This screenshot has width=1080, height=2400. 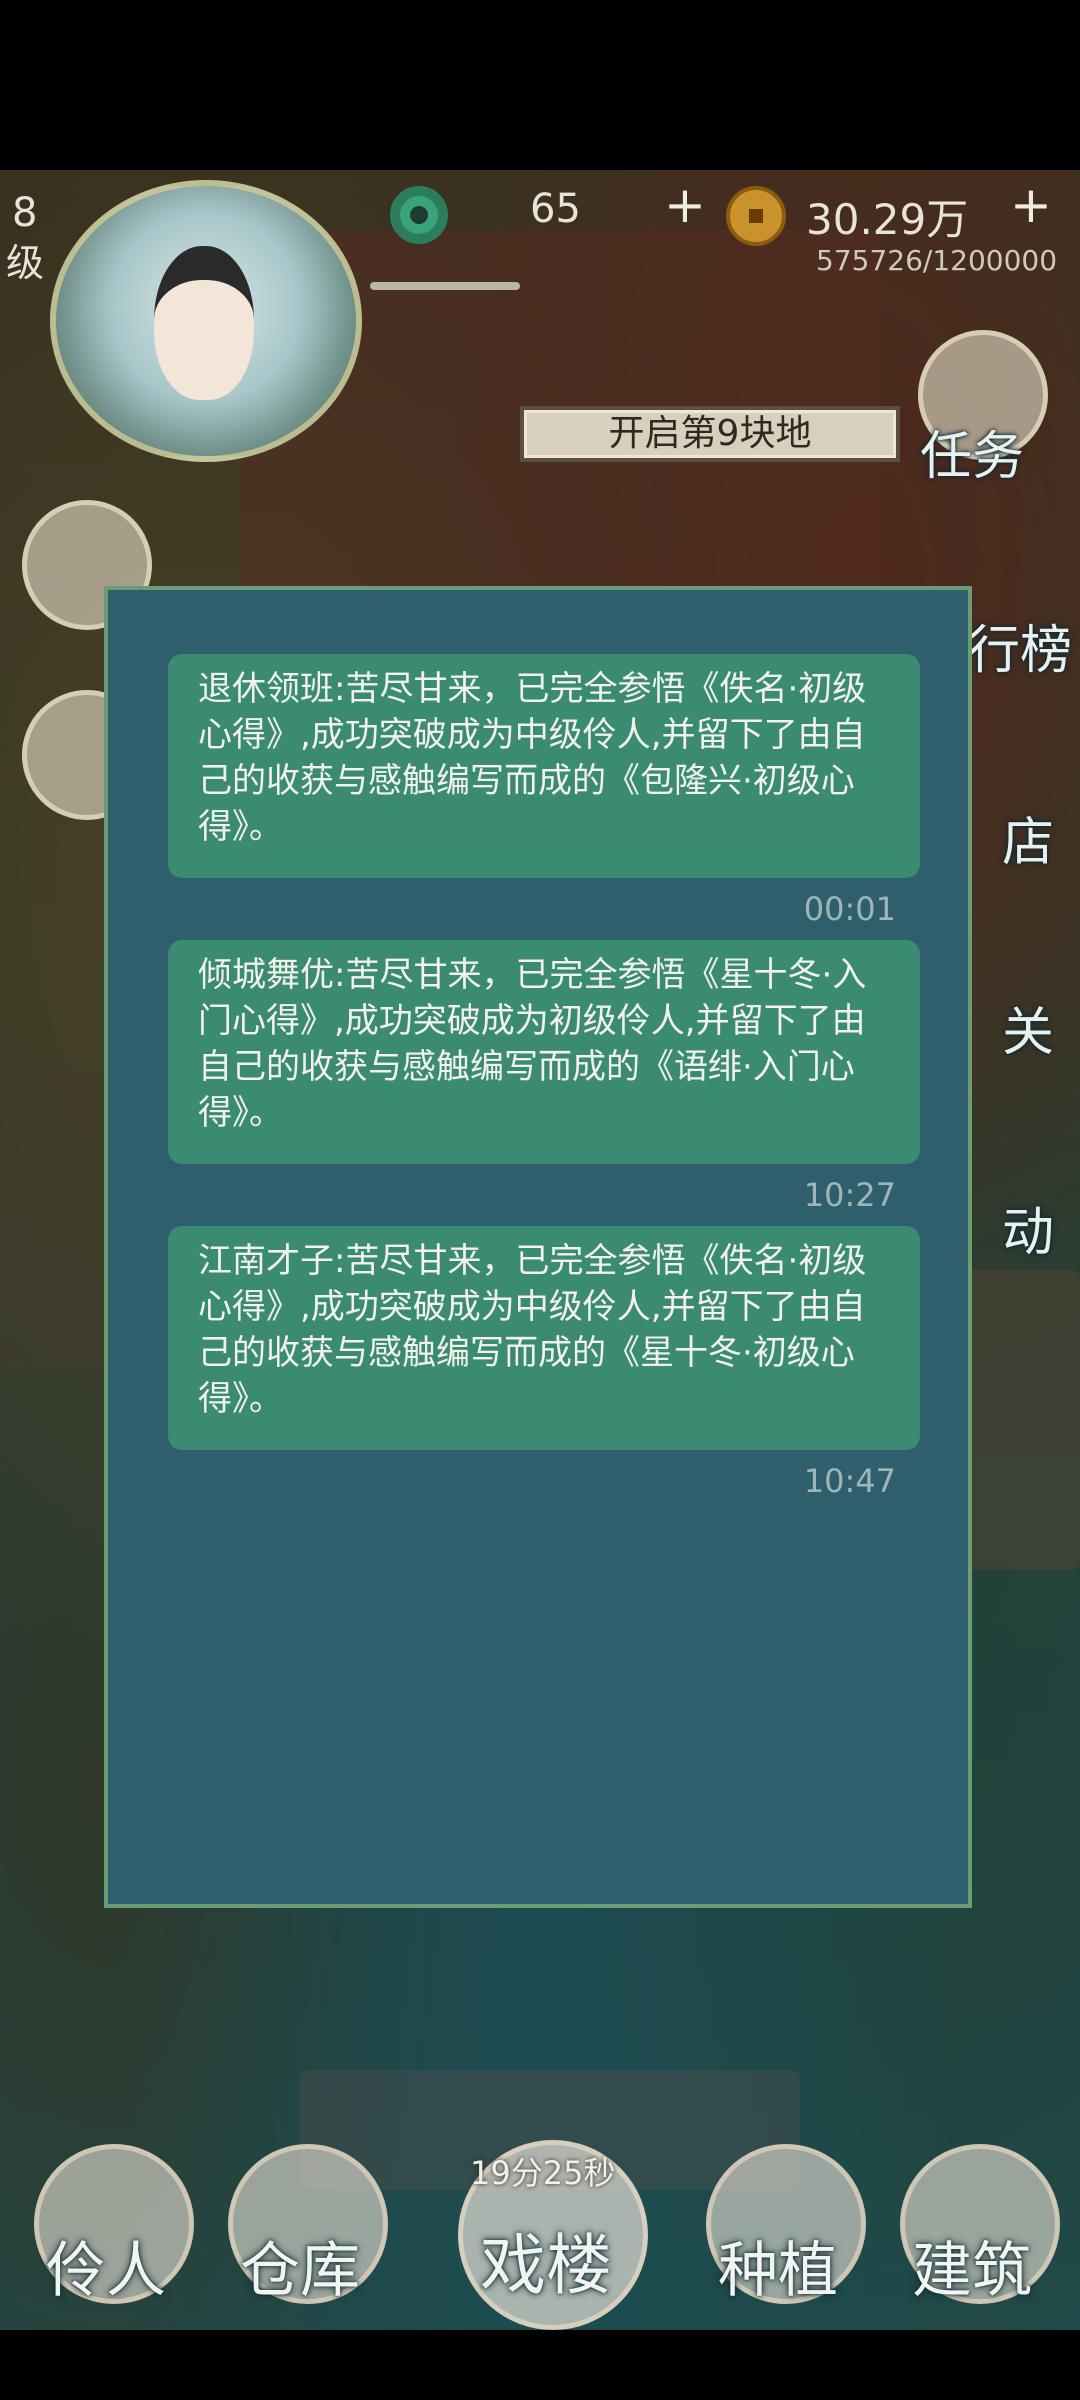 What do you see at coordinates (710, 434) in the screenshot?
I see `unlock-land-banner: 开启第9块地` at bounding box center [710, 434].